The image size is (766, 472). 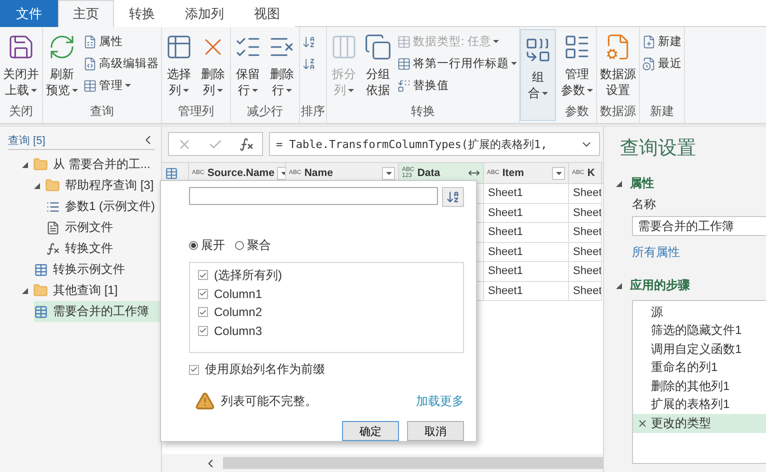 What do you see at coordinates (103, 227) in the screenshot?
I see `query-item: 示例文件` at bounding box center [103, 227].